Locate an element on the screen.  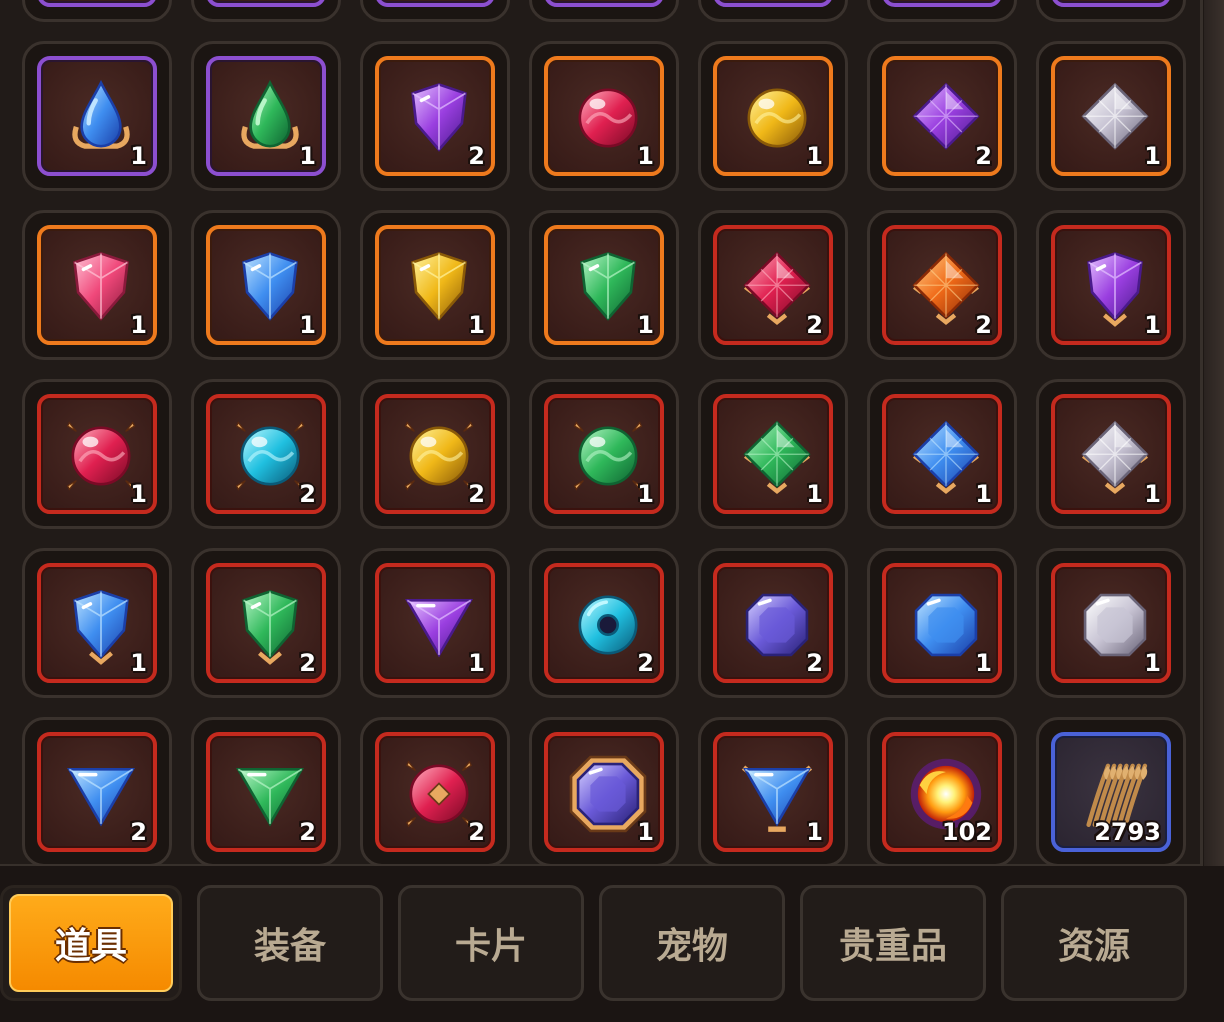
tab-items: 道具 is located at coordinates (91, 943).